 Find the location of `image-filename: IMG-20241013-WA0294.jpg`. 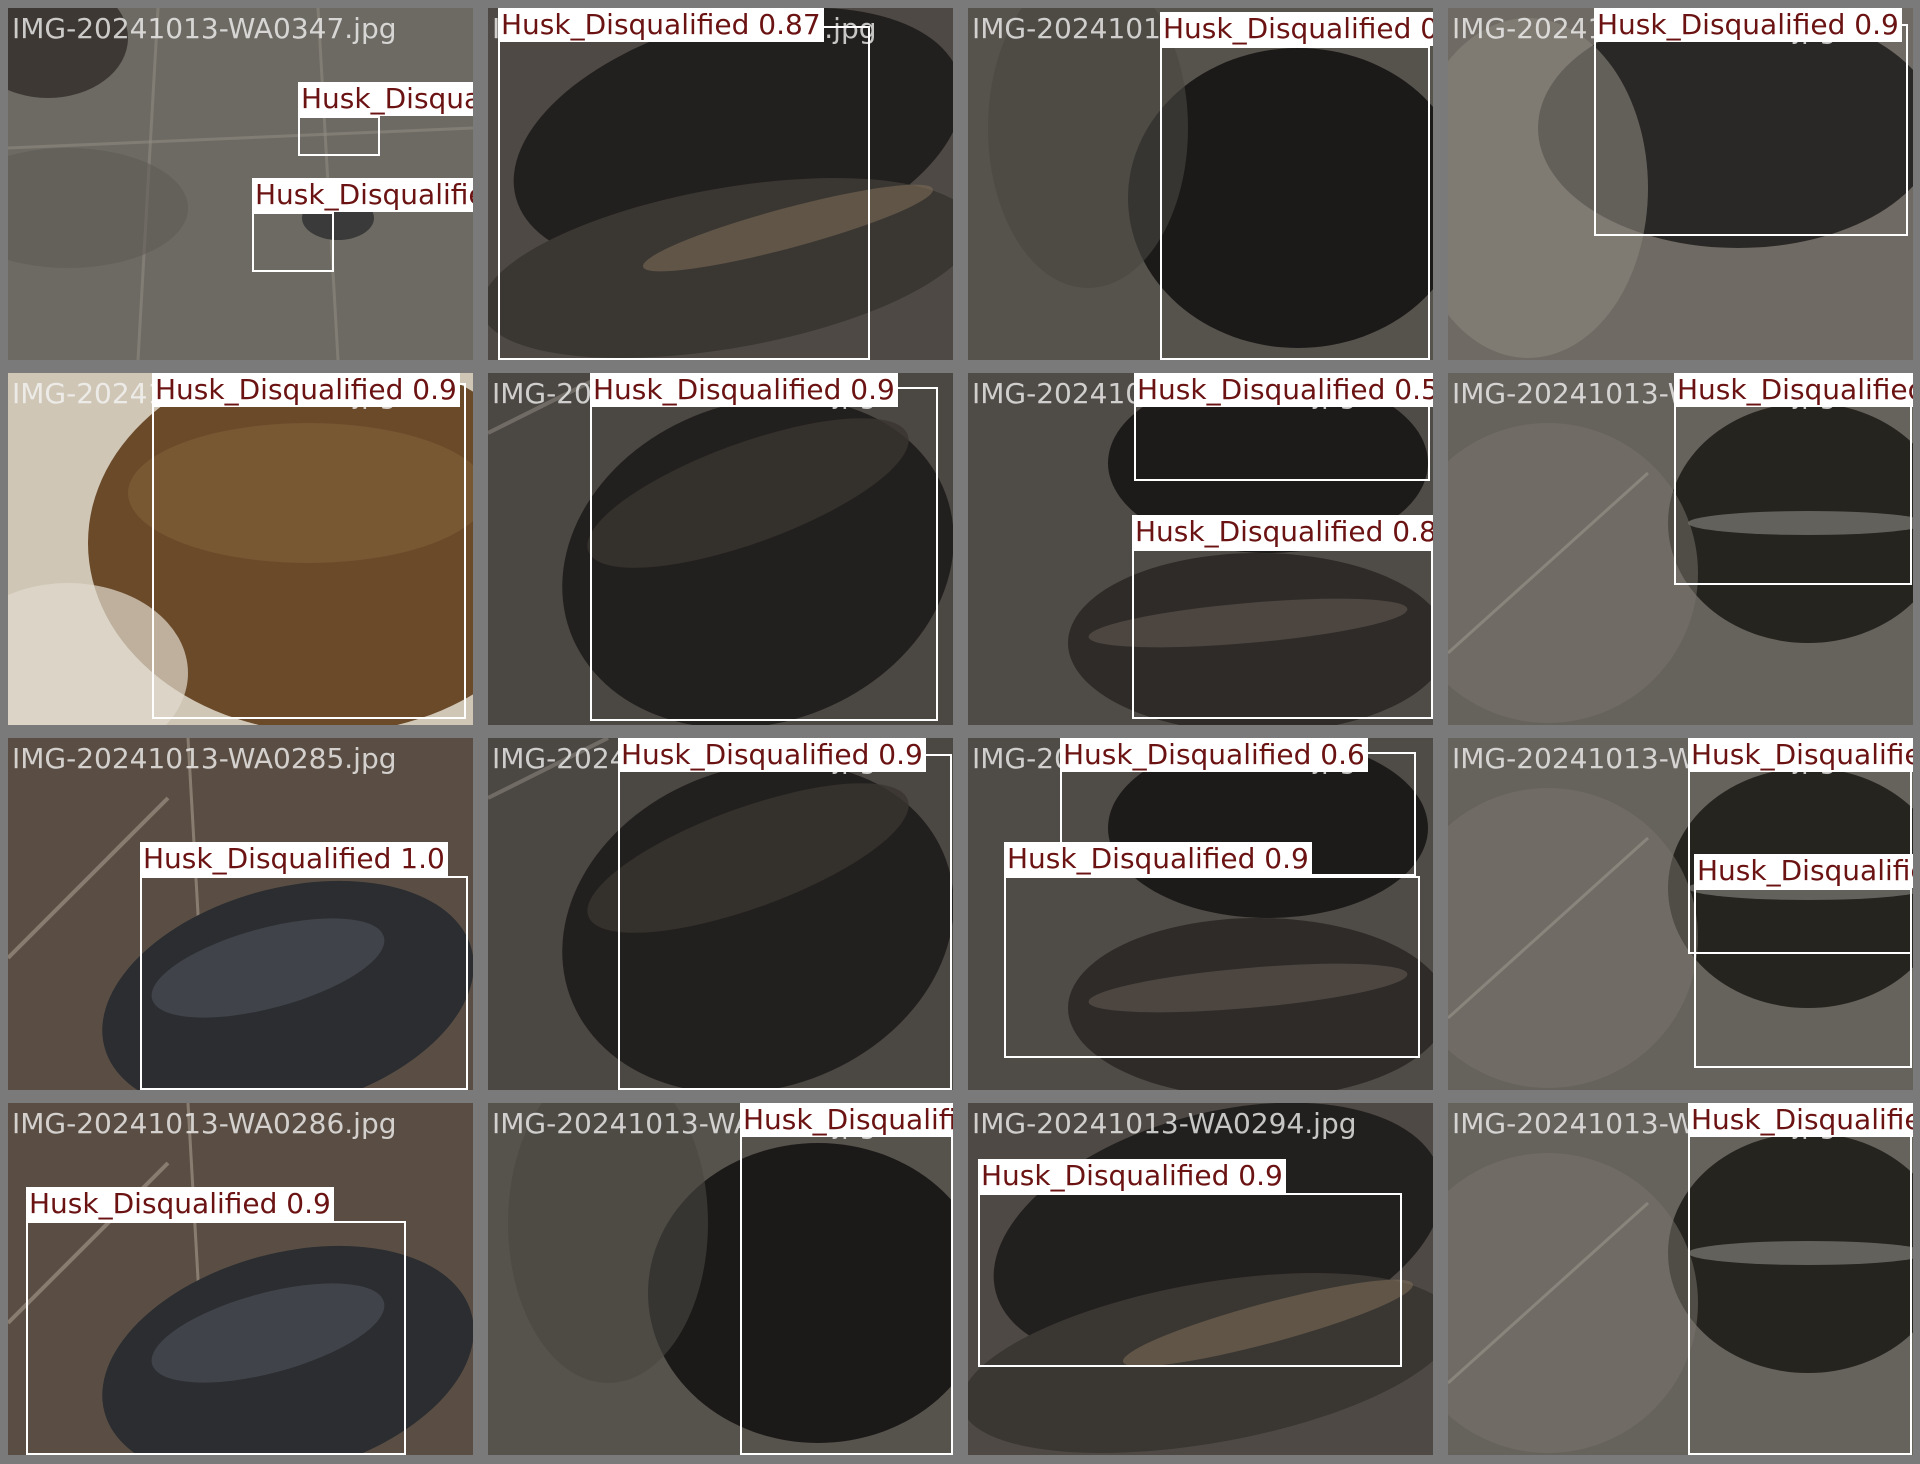

image-filename: IMG-20241013-WA0294.jpg is located at coordinates (1164, 1123).